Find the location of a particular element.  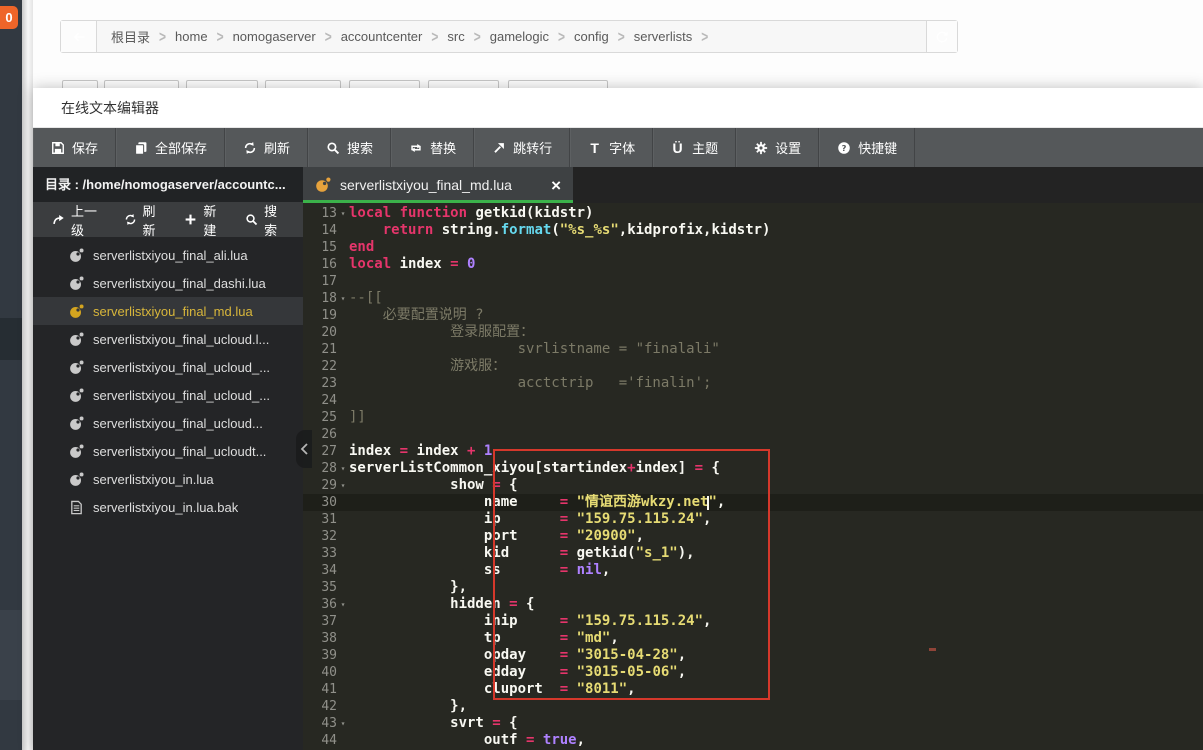

breadcrumb-item: src is located at coordinates (455, 36).